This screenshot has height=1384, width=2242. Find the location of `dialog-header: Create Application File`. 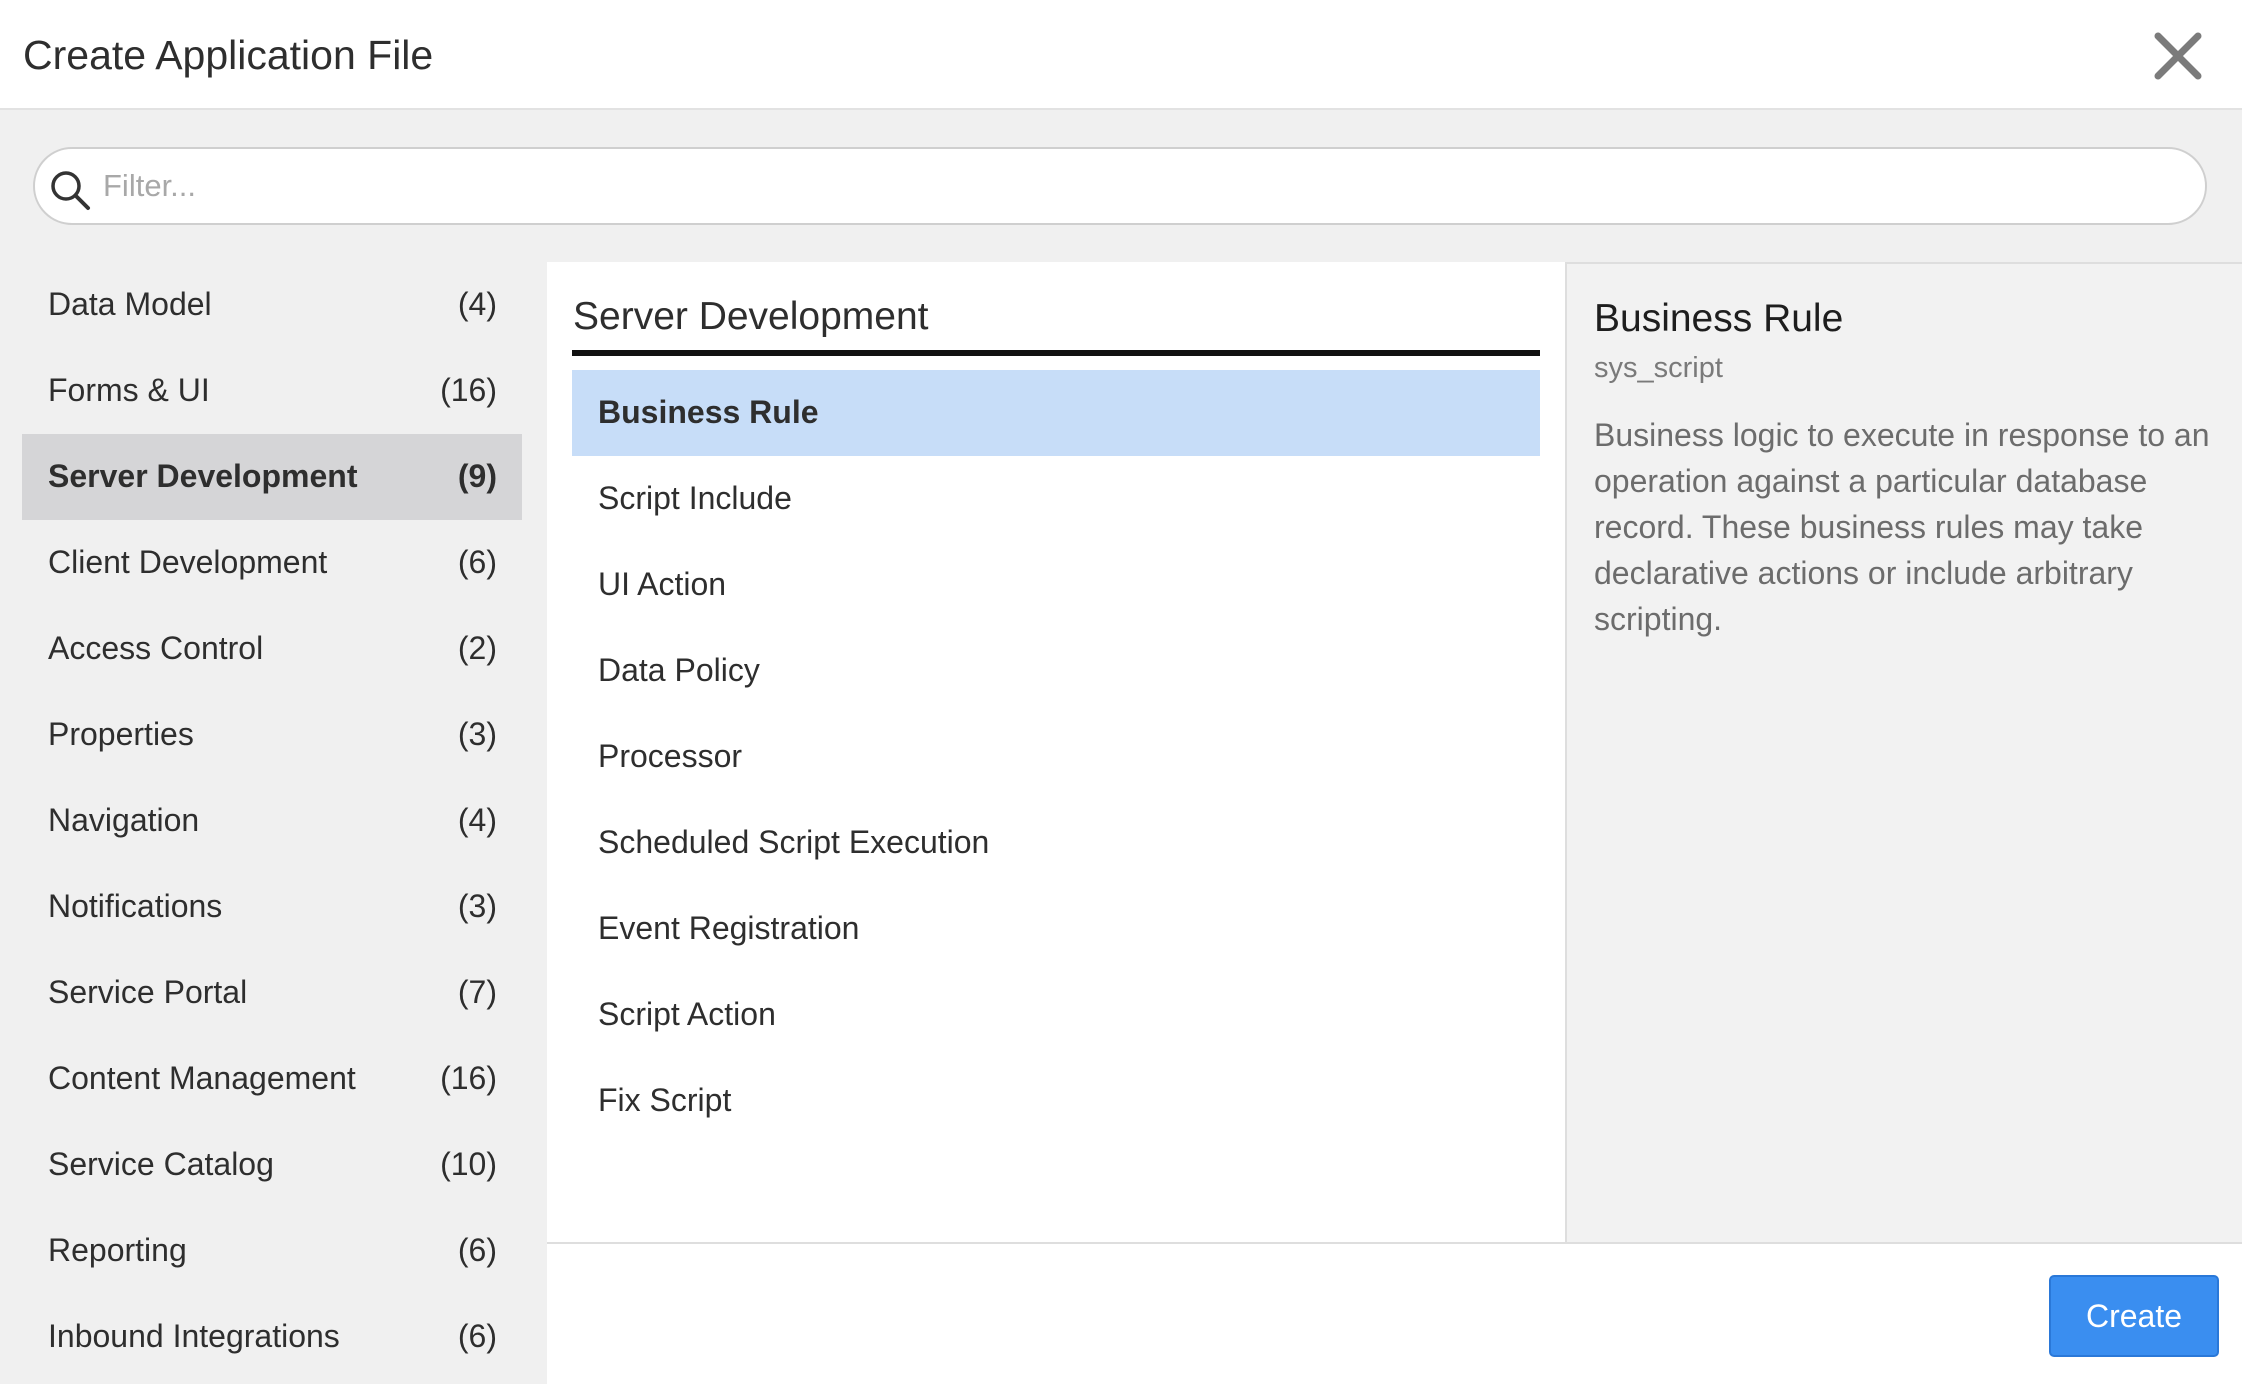

dialog-header: Create Application File is located at coordinates (1121, 55).